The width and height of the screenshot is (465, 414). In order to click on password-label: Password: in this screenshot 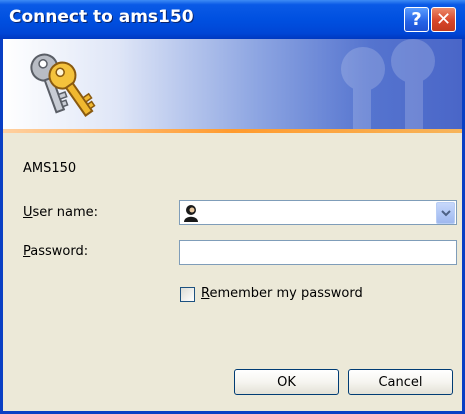, I will do `click(56, 251)`.